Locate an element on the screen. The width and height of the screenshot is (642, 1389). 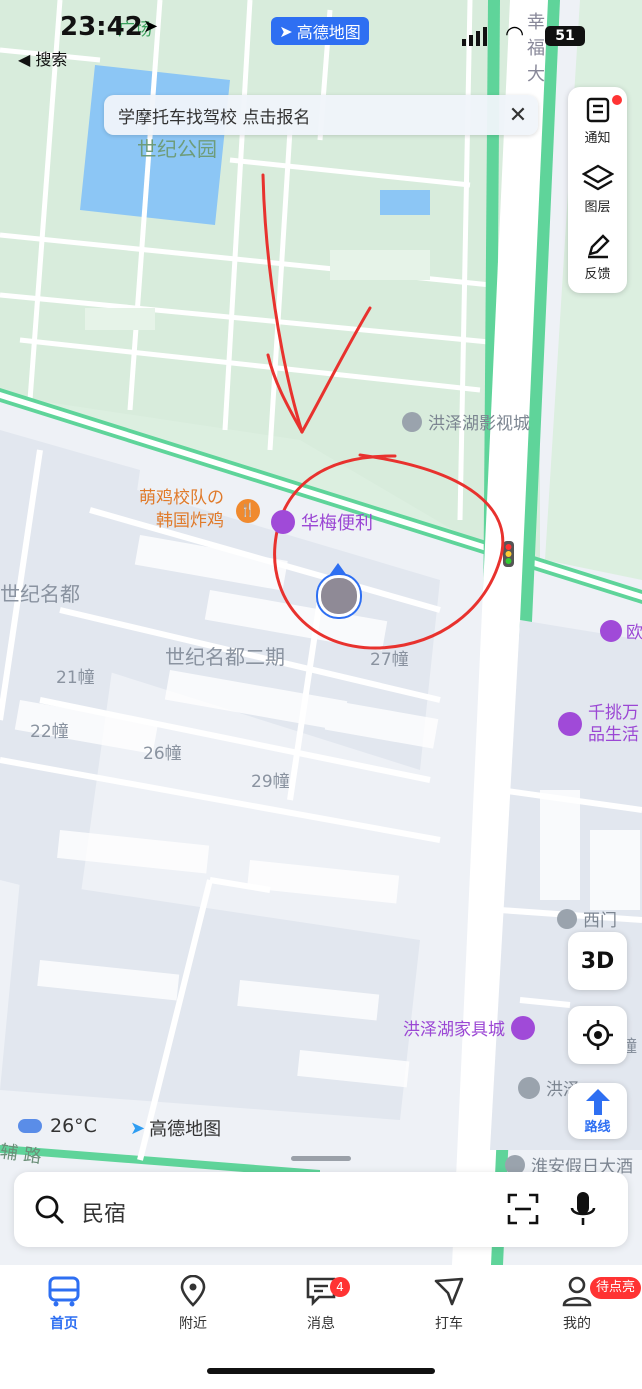
locate-icon is located at coordinates (597, 1035).